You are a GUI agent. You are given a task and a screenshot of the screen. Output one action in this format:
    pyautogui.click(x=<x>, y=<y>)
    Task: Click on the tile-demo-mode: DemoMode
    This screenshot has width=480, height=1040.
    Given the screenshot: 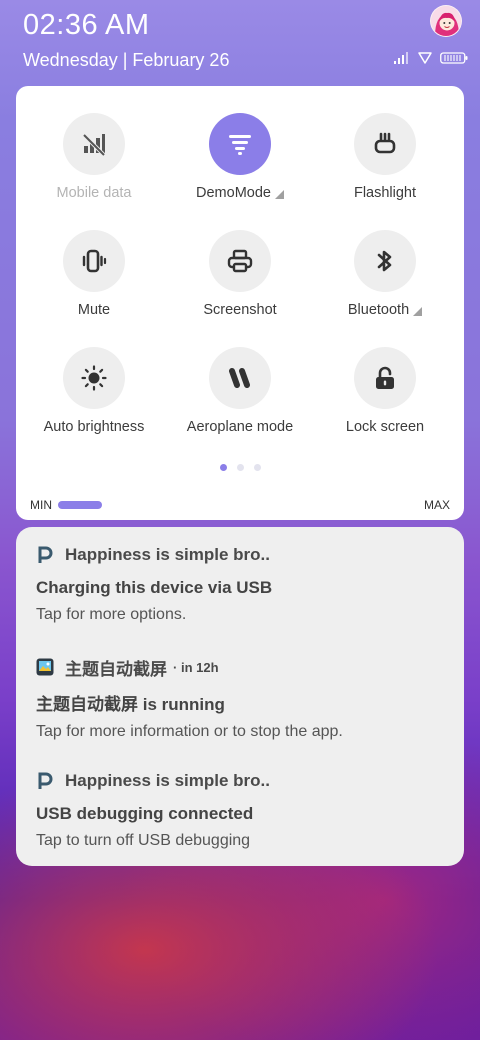 What is the action you would take?
    pyautogui.click(x=240, y=157)
    